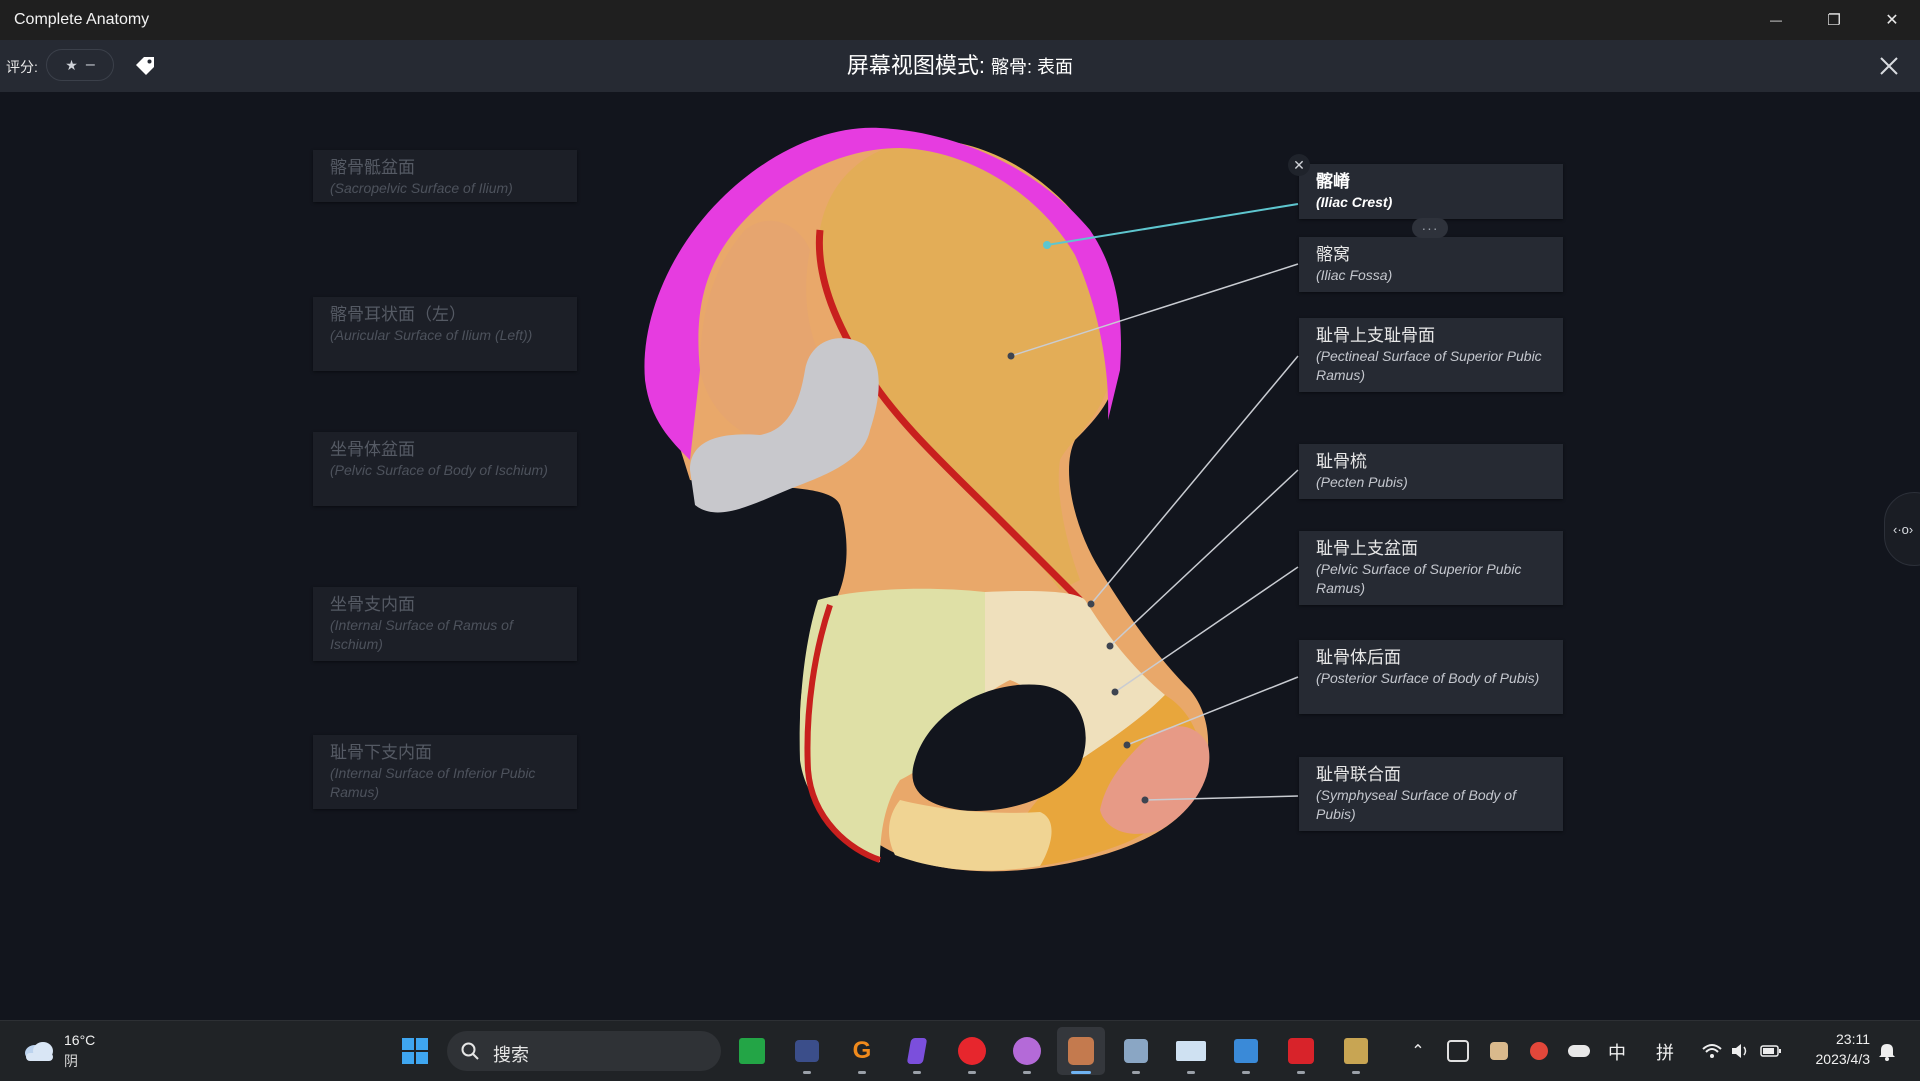 The height and width of the screenshot is (1081, 1920). I want to click on tray-app-3-icon, so click(1539, 1051).